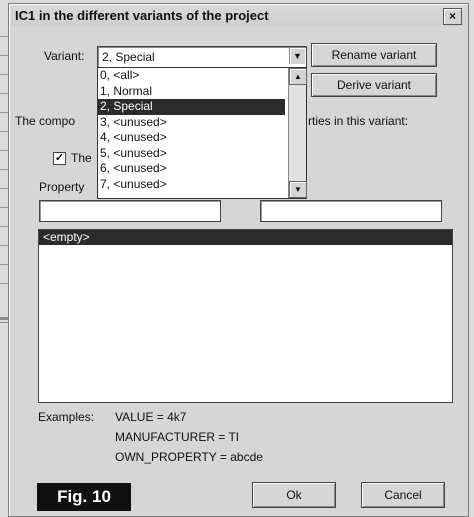 The image size is (474, 517). What do you see at coordinates (351, 211) in the screenshot?
I see `property-value-input` at bounding box center [351, 211].